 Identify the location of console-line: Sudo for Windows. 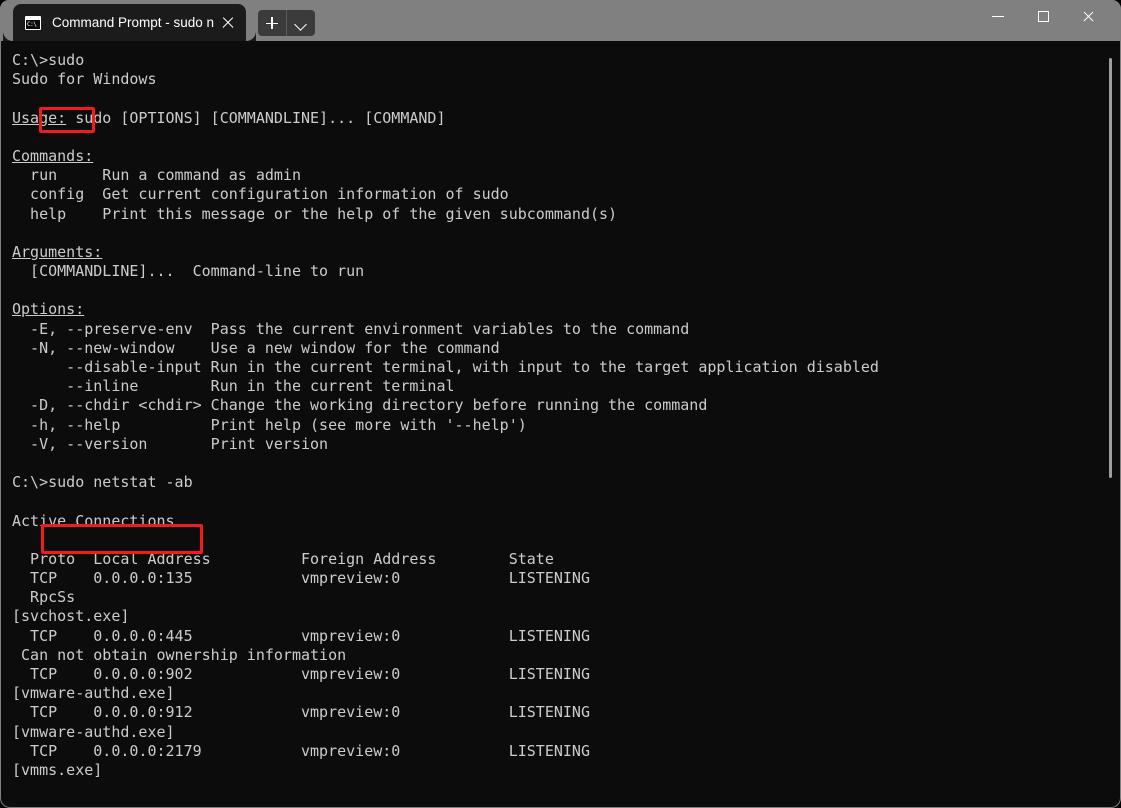
(84, 79).